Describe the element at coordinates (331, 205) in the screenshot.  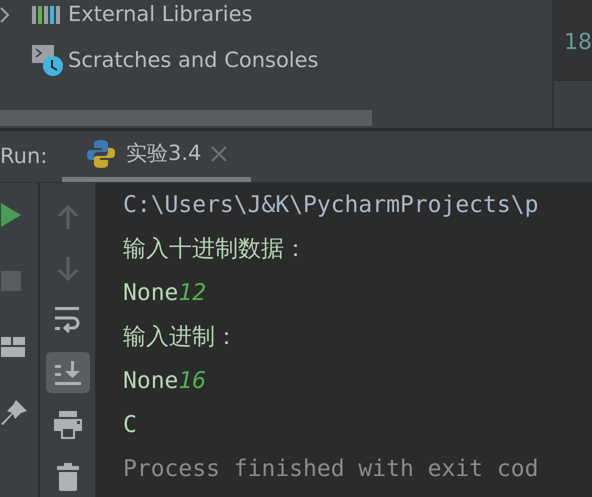
I see `console-line: C:\Users\J&K\PycharmProjects\p` at that location.